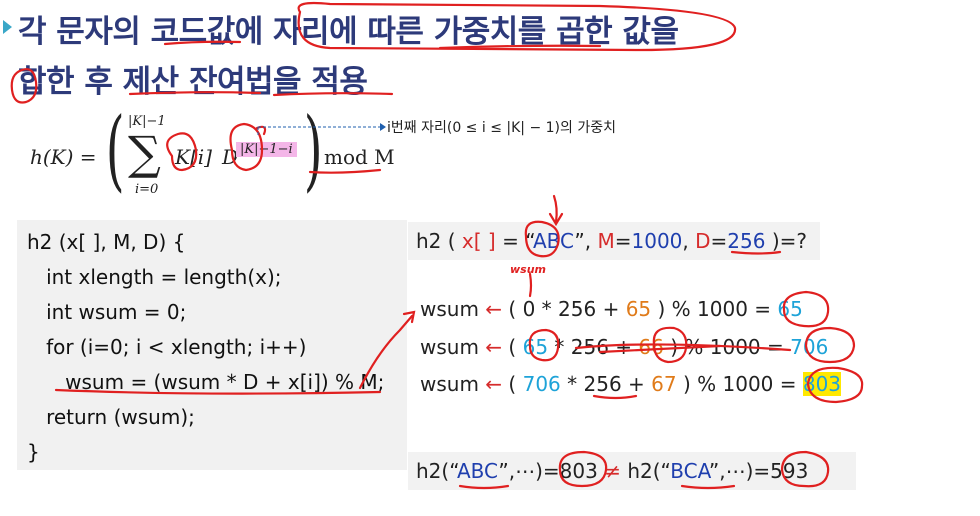 This screenshot has width=980, height=516. I want to click on annotation-arrow, so click(318, 131).